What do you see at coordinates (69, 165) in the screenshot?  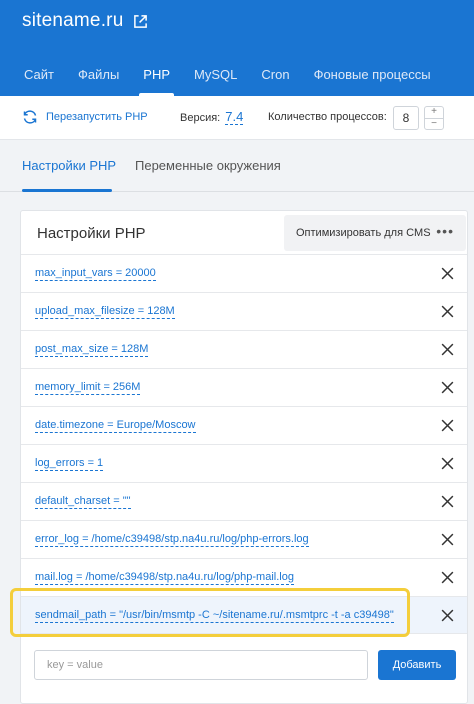 I see `subtab-php-settings: Настройки PHP` at bounding box center [69, 165].